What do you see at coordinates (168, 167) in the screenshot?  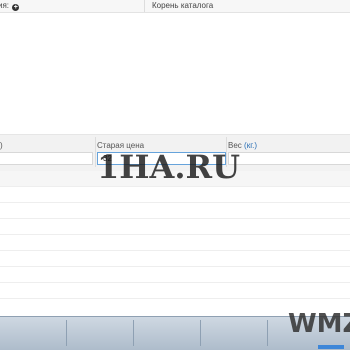 I see `site-watermark: 1HA.RU` at bounding box center [168, 167].